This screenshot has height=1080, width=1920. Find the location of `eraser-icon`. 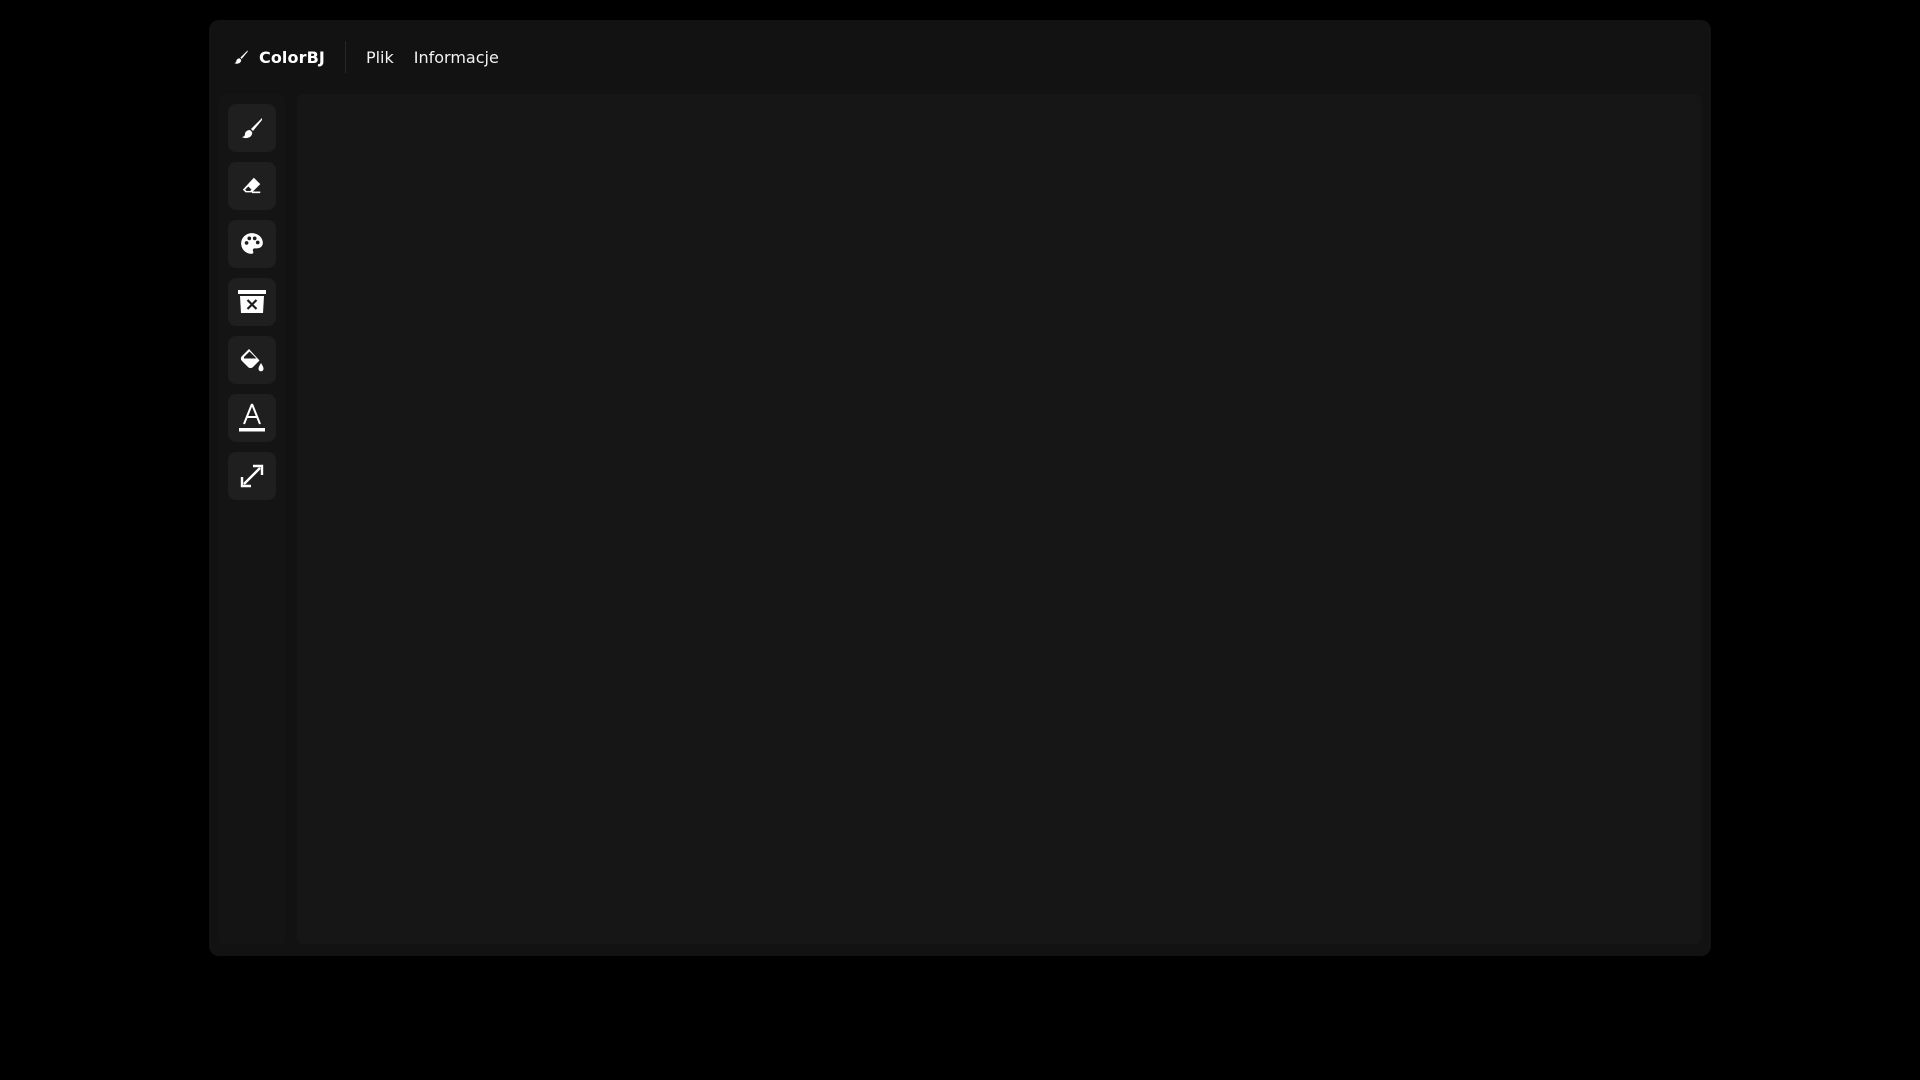

eraser-icon is located at coordinates (252, 186).